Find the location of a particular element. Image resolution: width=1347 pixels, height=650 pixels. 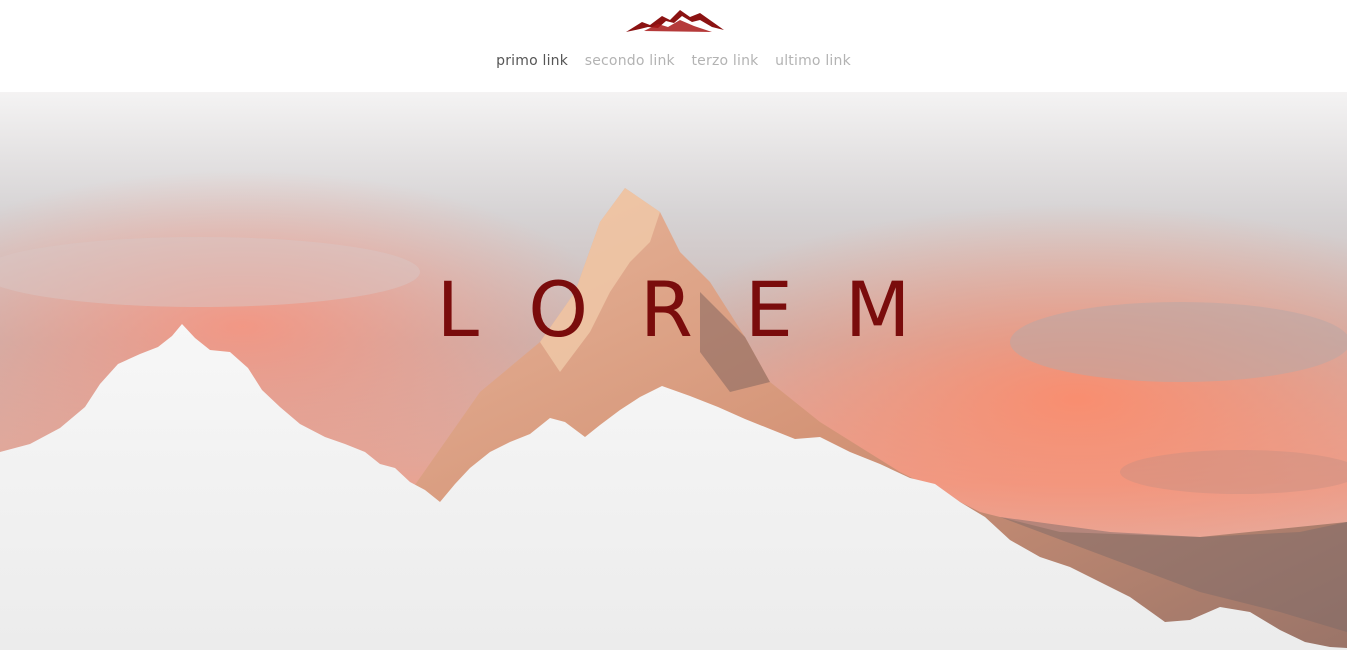

mountain-logo-icon is located at coordinates (675, 21).